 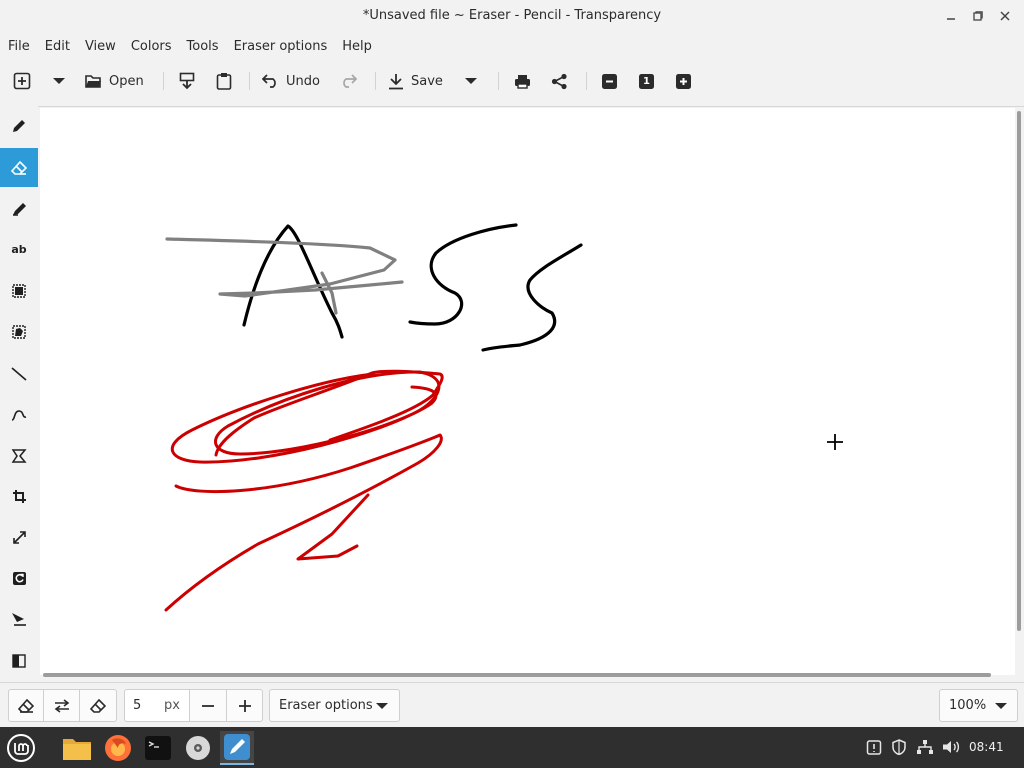 What do you see at coordinates (427, 81) in the screenshot?
I see `save-label: Save` at bounding box center [427, 81].